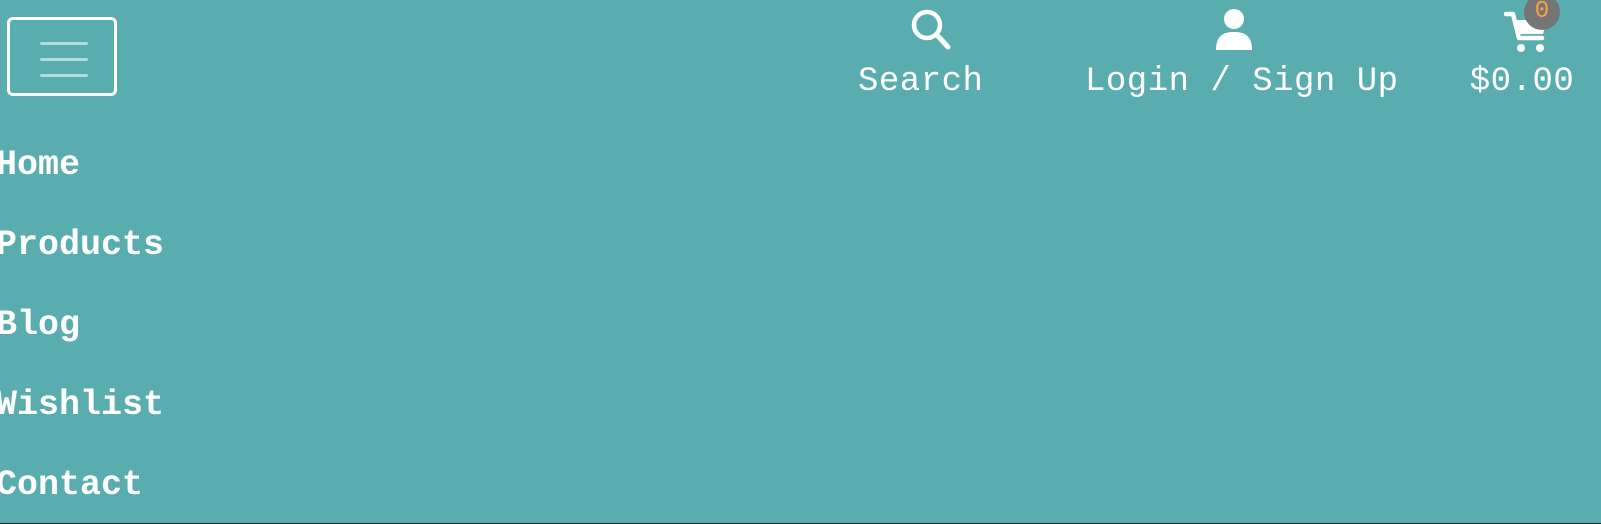 This screenshot has height=524, width=1601. What do you see at coordinates (932, 32) in the screenshot?
I see `search-icon` at bounding box center [932, 32].